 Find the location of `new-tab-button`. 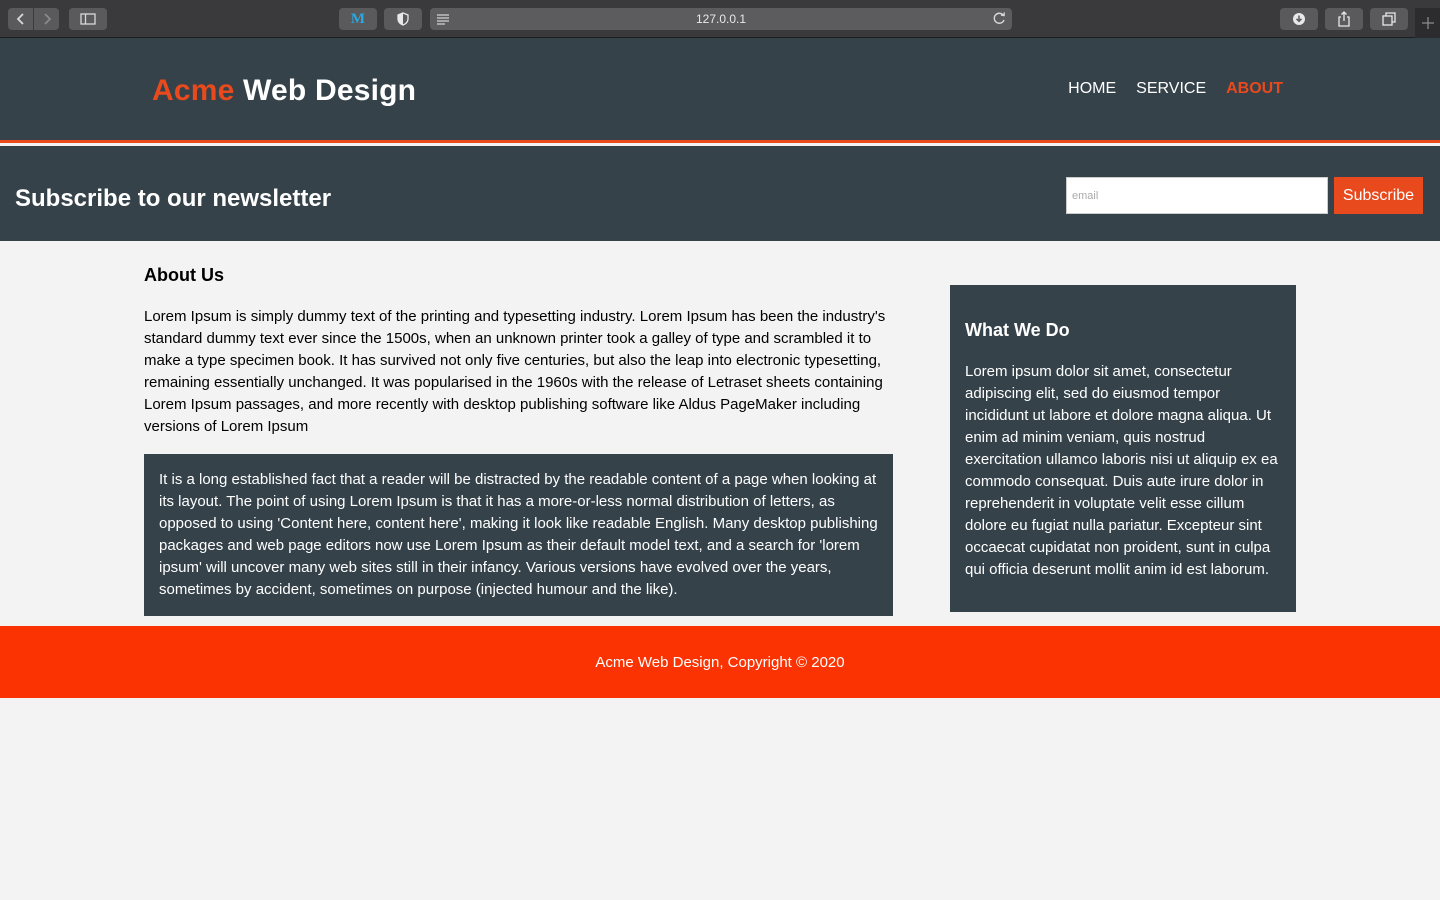

new-tab-button is located at coordinates (1427, 23).